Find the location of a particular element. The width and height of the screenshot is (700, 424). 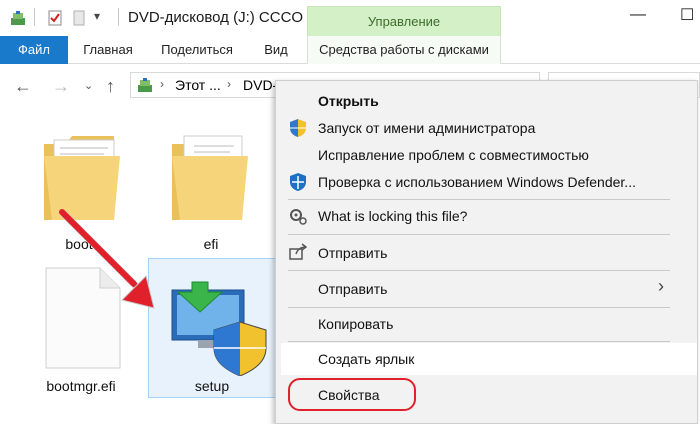

tab-home: Главная is located at coordinates (108, 50).